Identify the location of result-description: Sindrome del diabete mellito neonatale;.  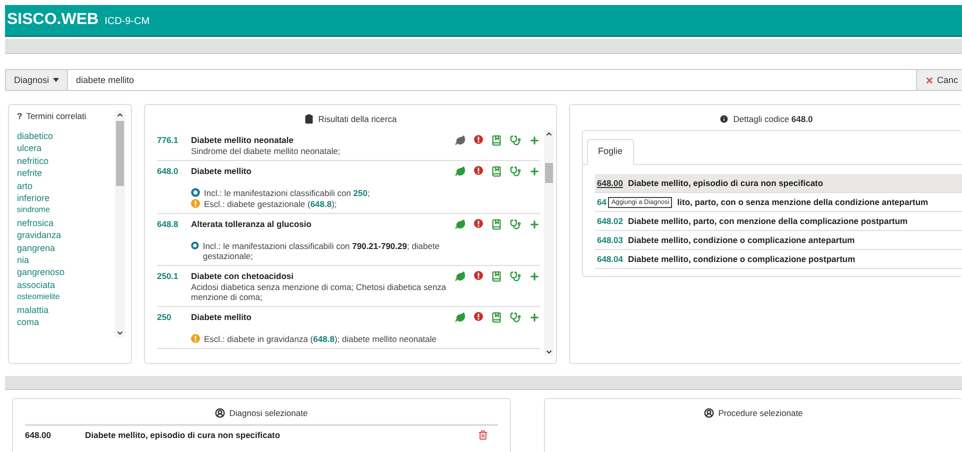
(266, 151).